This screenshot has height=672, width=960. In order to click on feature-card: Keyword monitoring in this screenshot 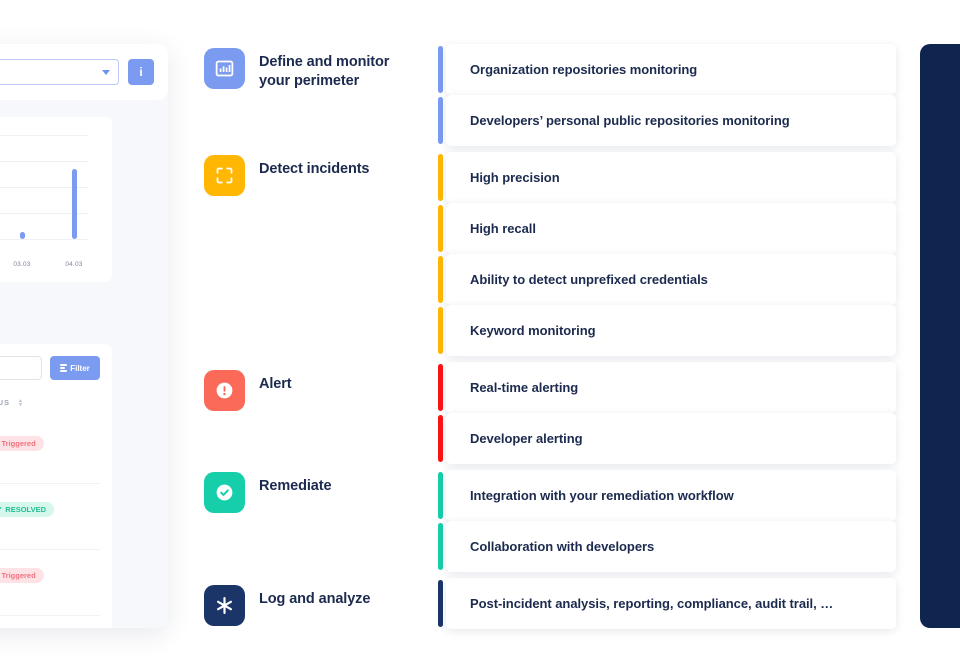, I will do `click(667, 330)`.